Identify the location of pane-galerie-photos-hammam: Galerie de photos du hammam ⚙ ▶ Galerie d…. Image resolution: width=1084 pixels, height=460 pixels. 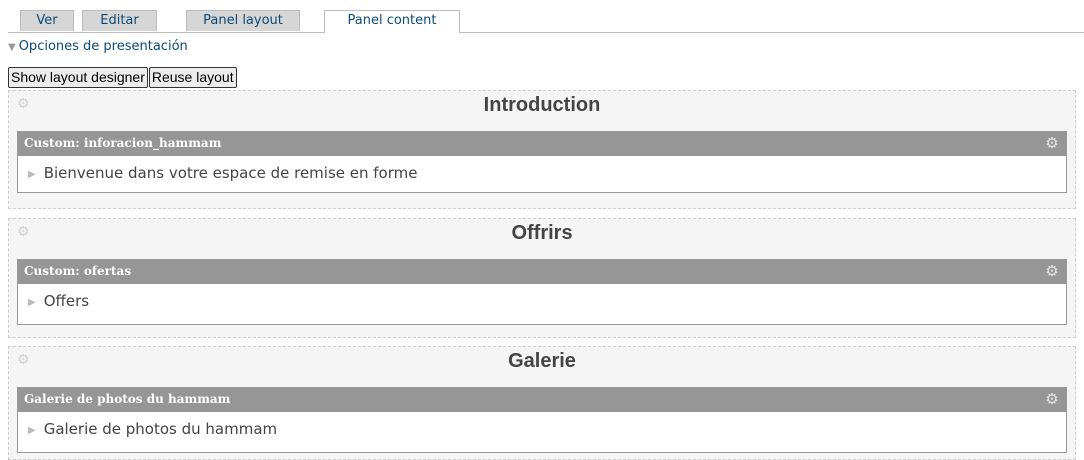
(542, 420).